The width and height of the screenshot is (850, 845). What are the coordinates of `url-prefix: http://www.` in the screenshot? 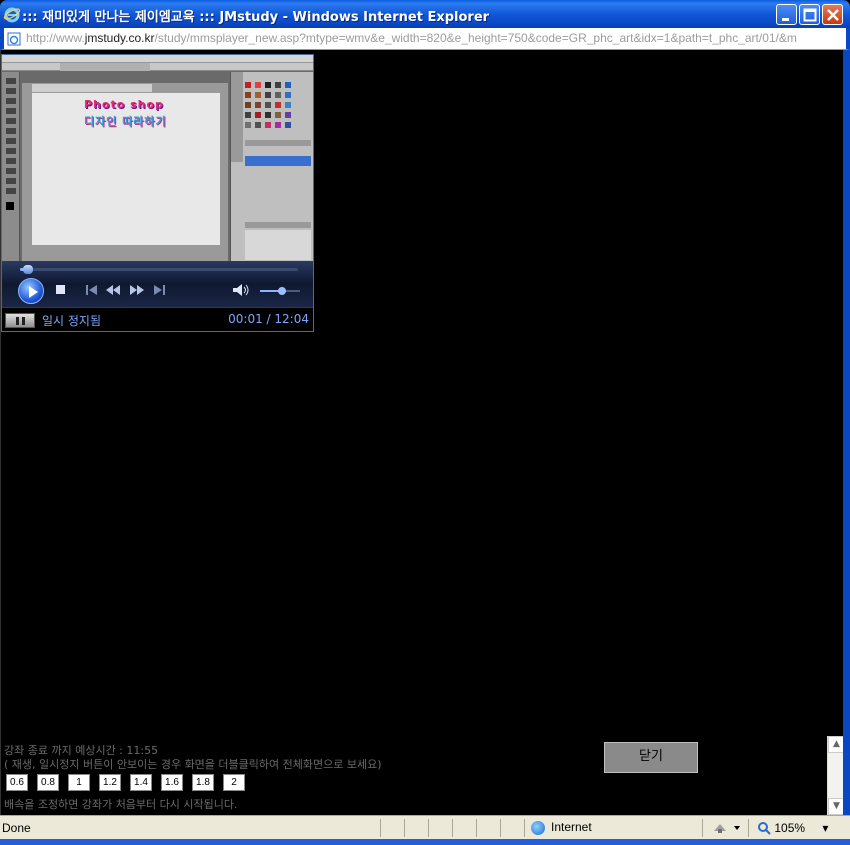 It's located at (55, 38).